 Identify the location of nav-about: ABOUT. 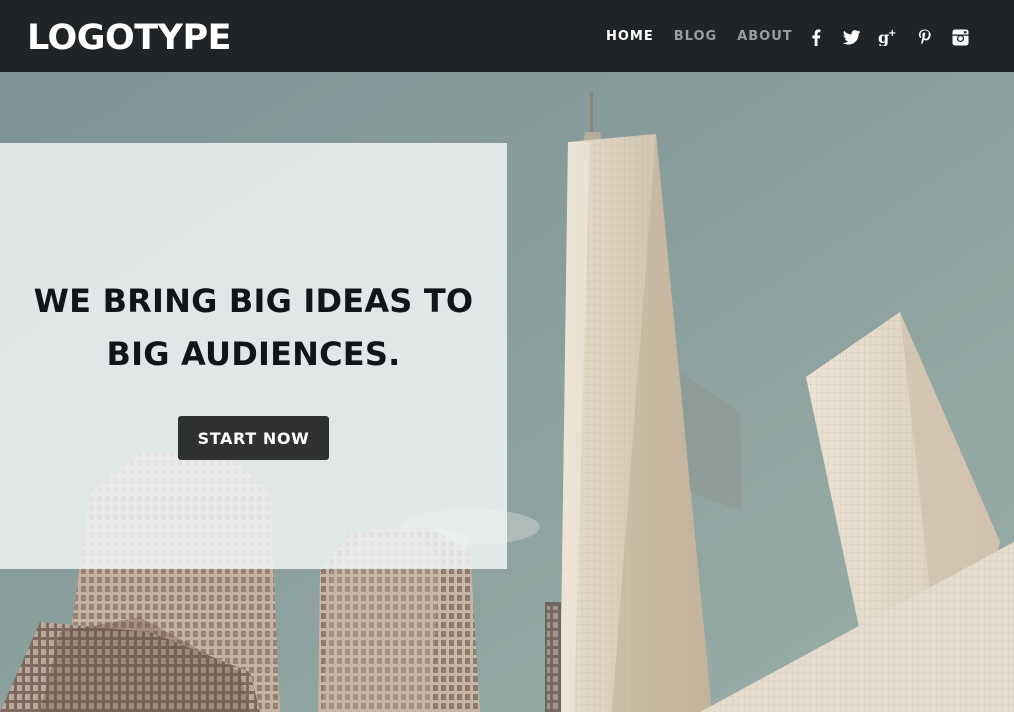
(764, 37).